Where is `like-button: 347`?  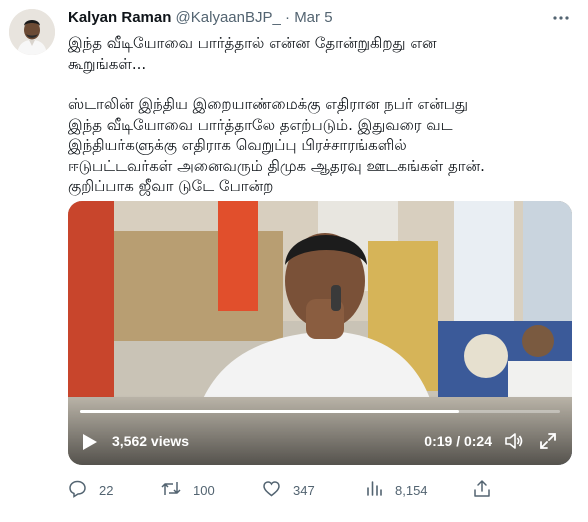 like-button: 347 is located at coordinates (288, 490).